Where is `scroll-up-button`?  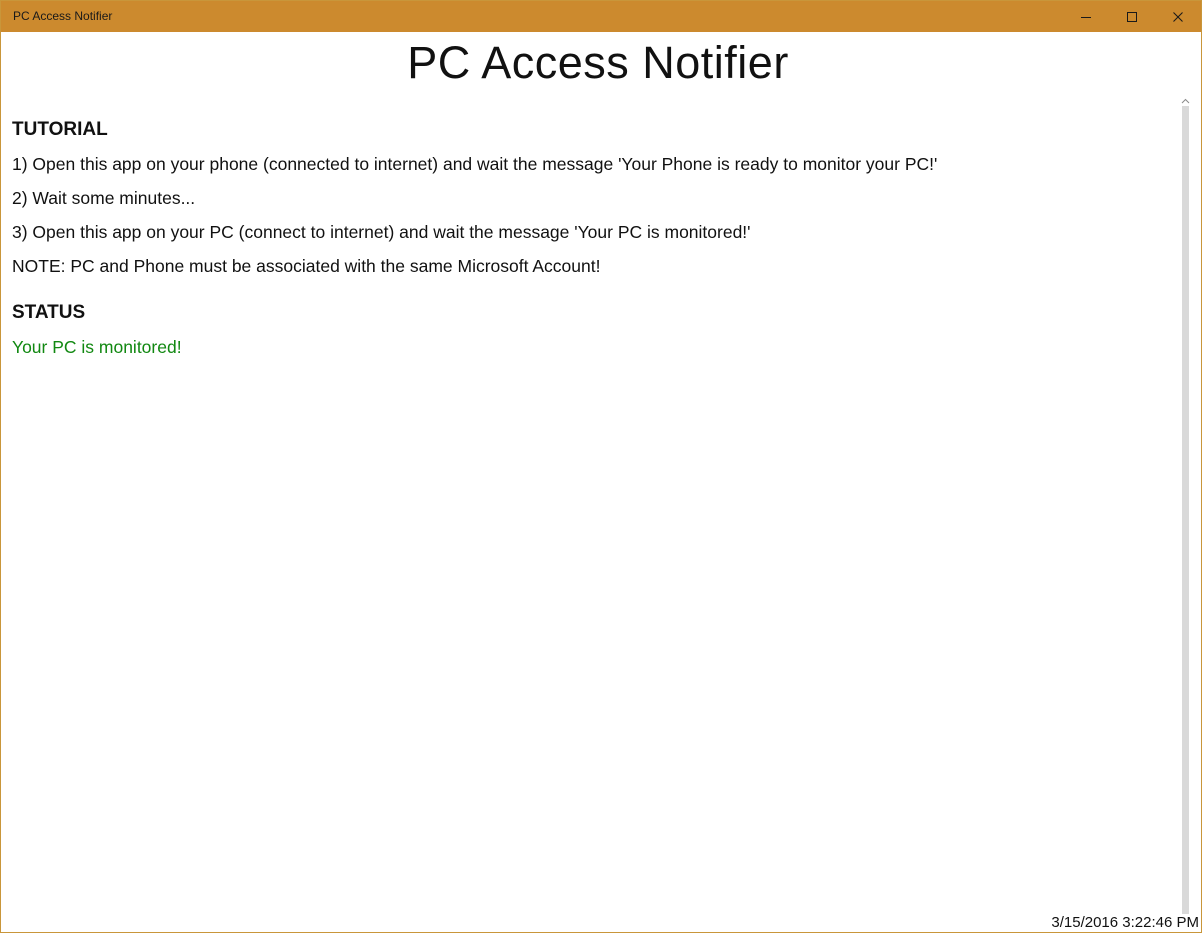 scroll-up-button is located at coordinates (1185, 100).